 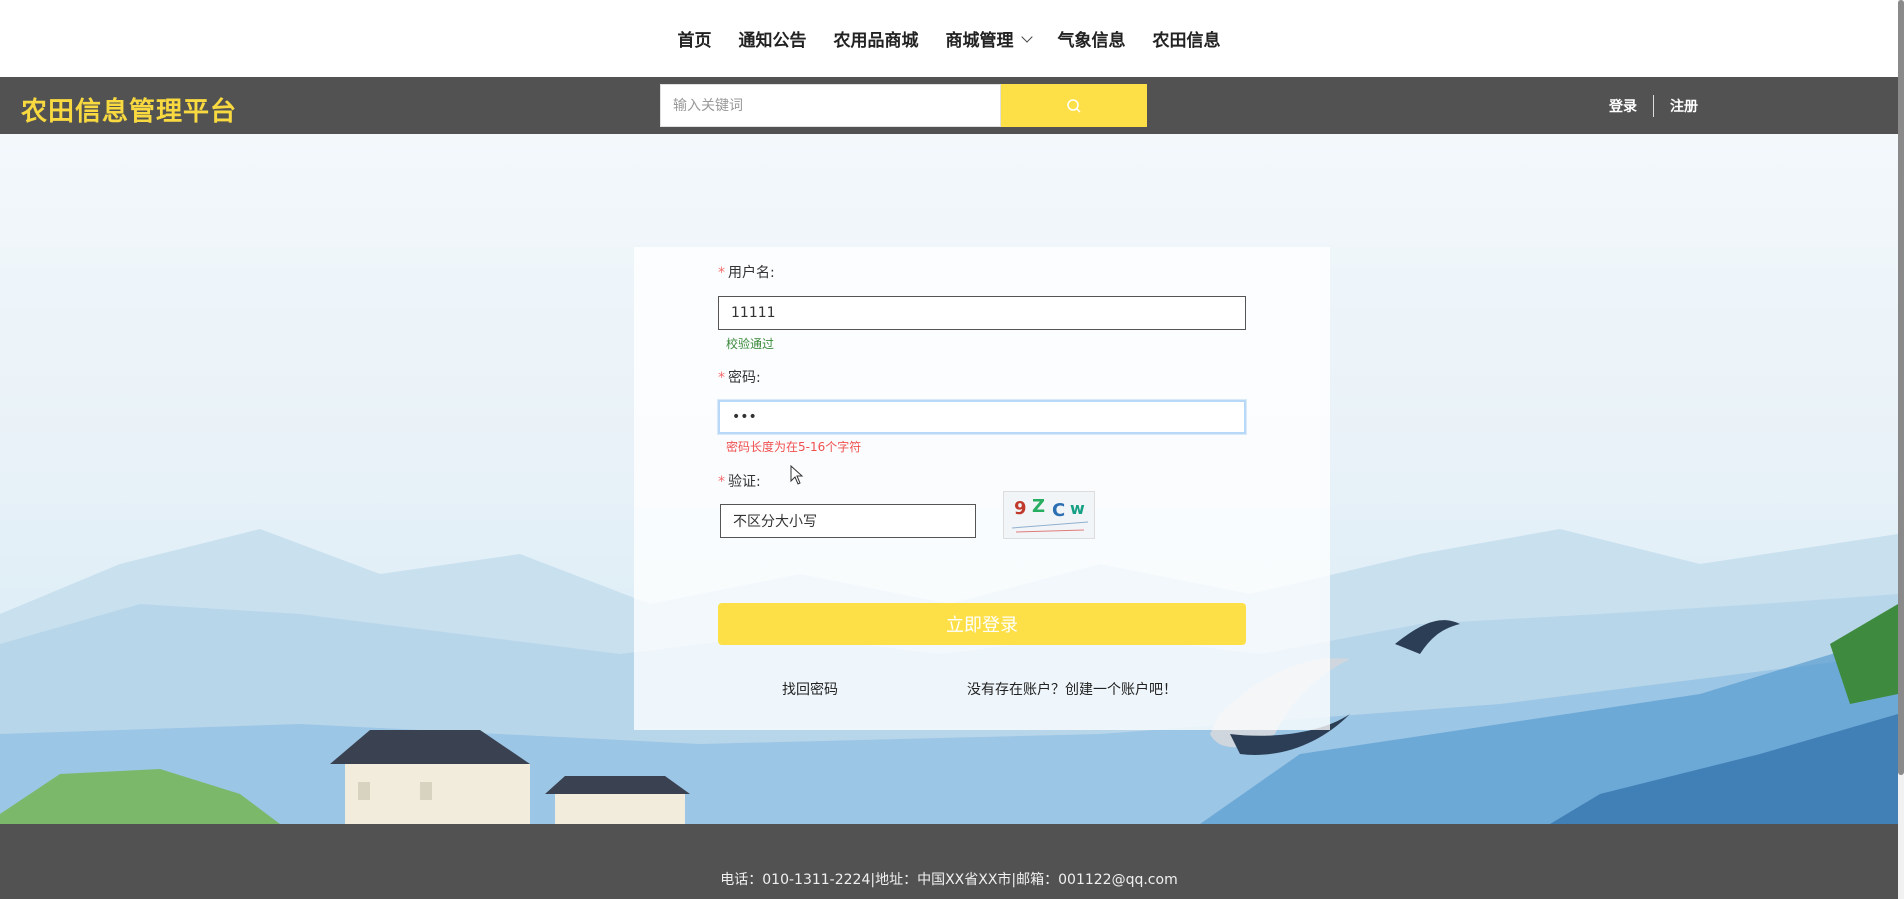 I want to click on captcha-input-value: 不区分大小写, so click(x=775, y=522).